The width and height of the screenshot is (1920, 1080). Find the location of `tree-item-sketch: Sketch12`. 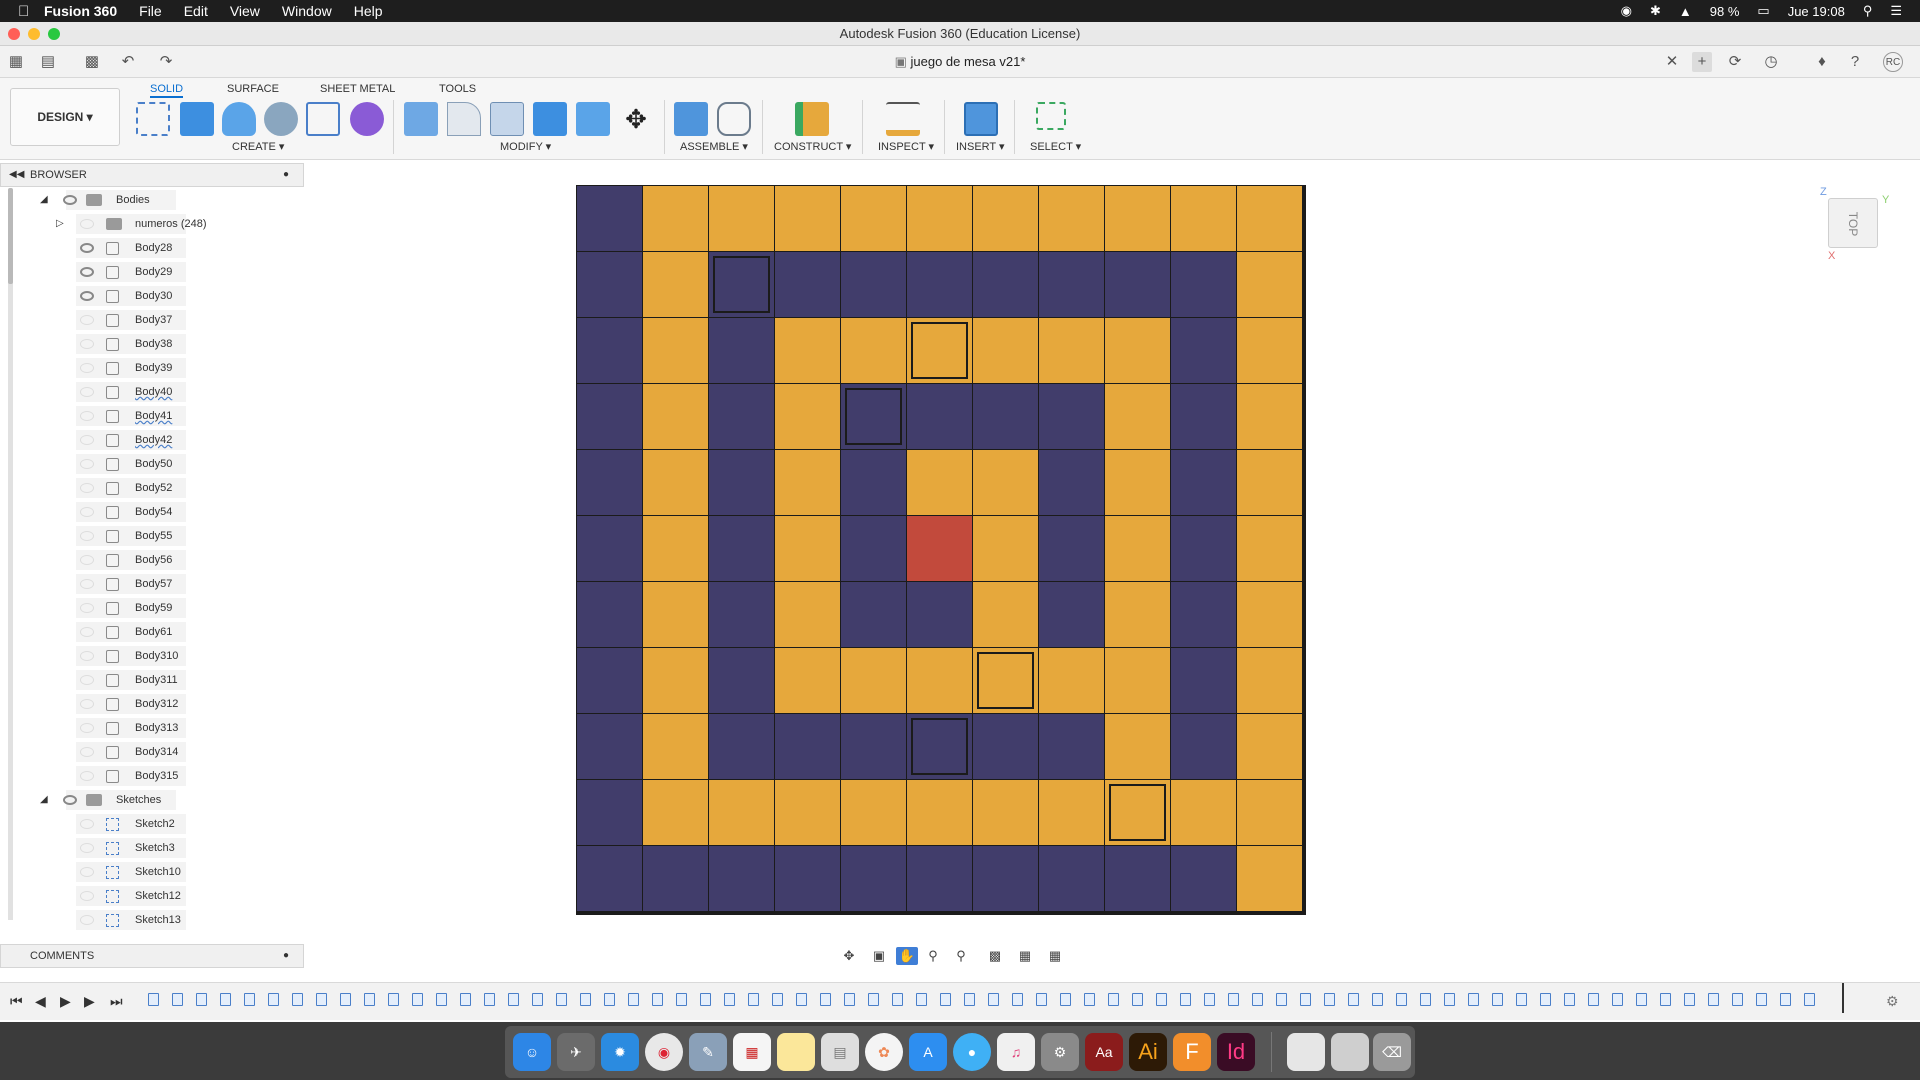

tree-item-sketch: Sketch12 is located at coordinates (150, 896).